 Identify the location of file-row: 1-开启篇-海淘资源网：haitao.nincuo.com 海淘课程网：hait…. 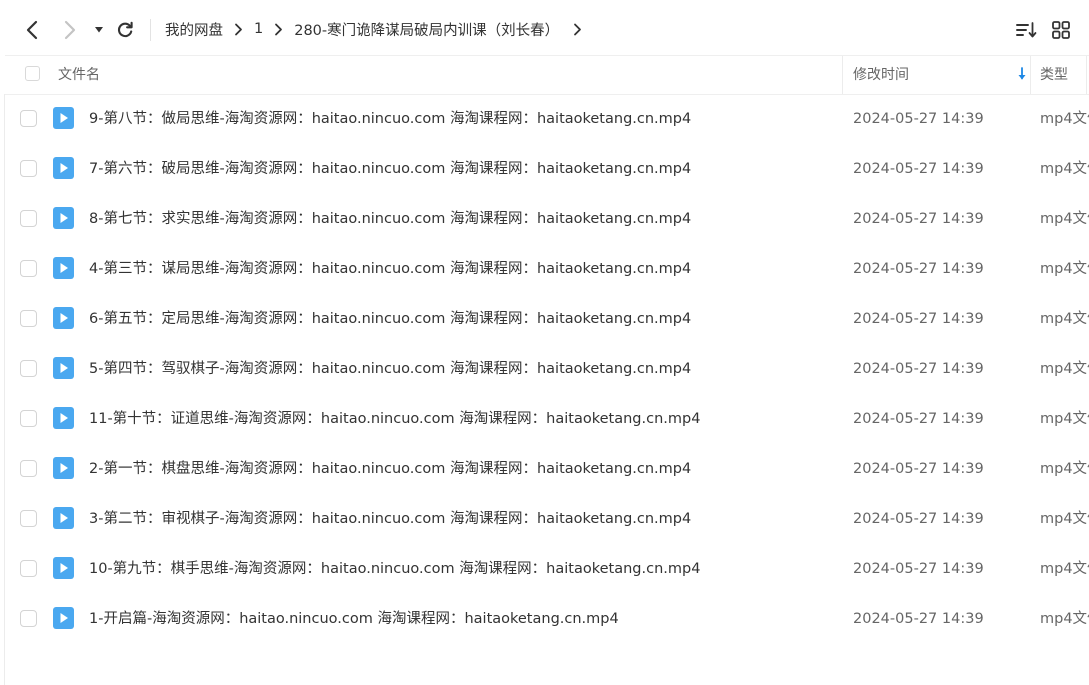
(547, 619).